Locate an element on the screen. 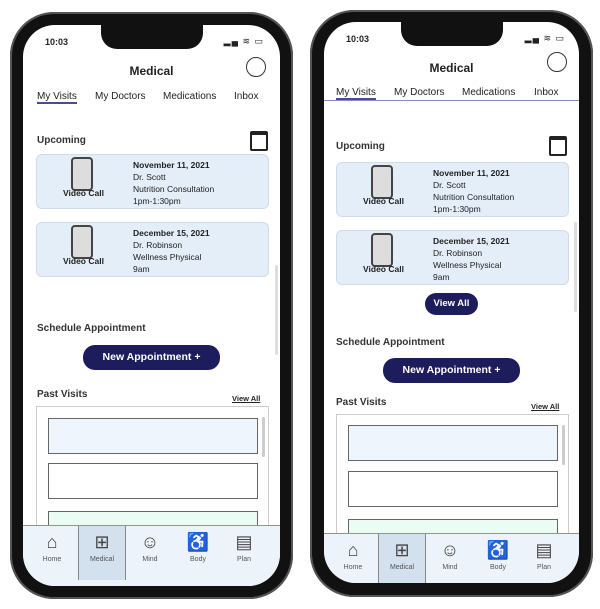  upcoming-label: Upcoming is located at coordinates (360, 146).